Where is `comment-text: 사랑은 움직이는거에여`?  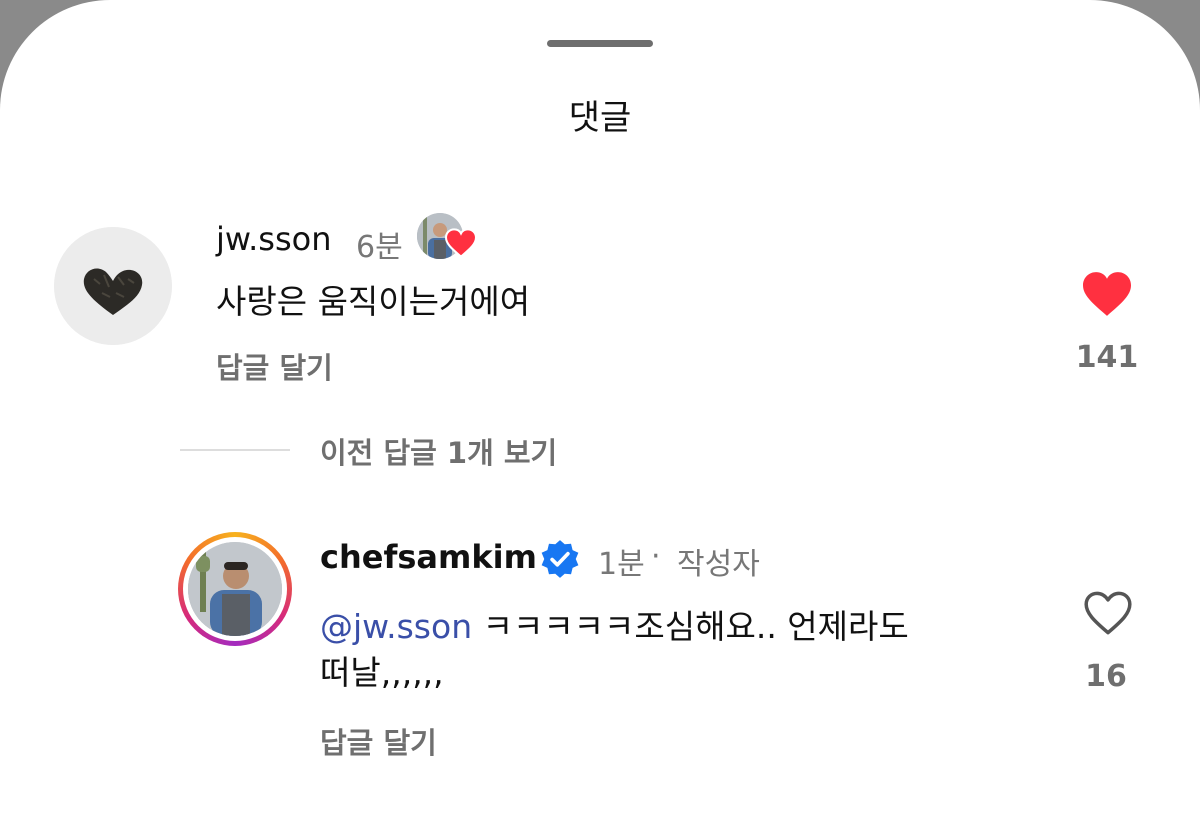 comment-text: 사랑은 움직이는거에여 is located at coordinates (373, 301).